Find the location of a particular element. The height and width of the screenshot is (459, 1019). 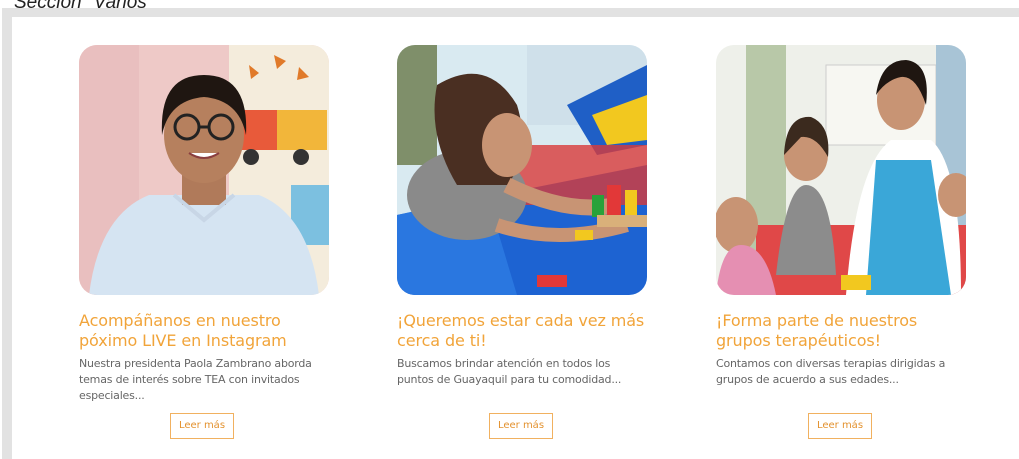

therapy-group-photo is located at coordinates (841, 170).